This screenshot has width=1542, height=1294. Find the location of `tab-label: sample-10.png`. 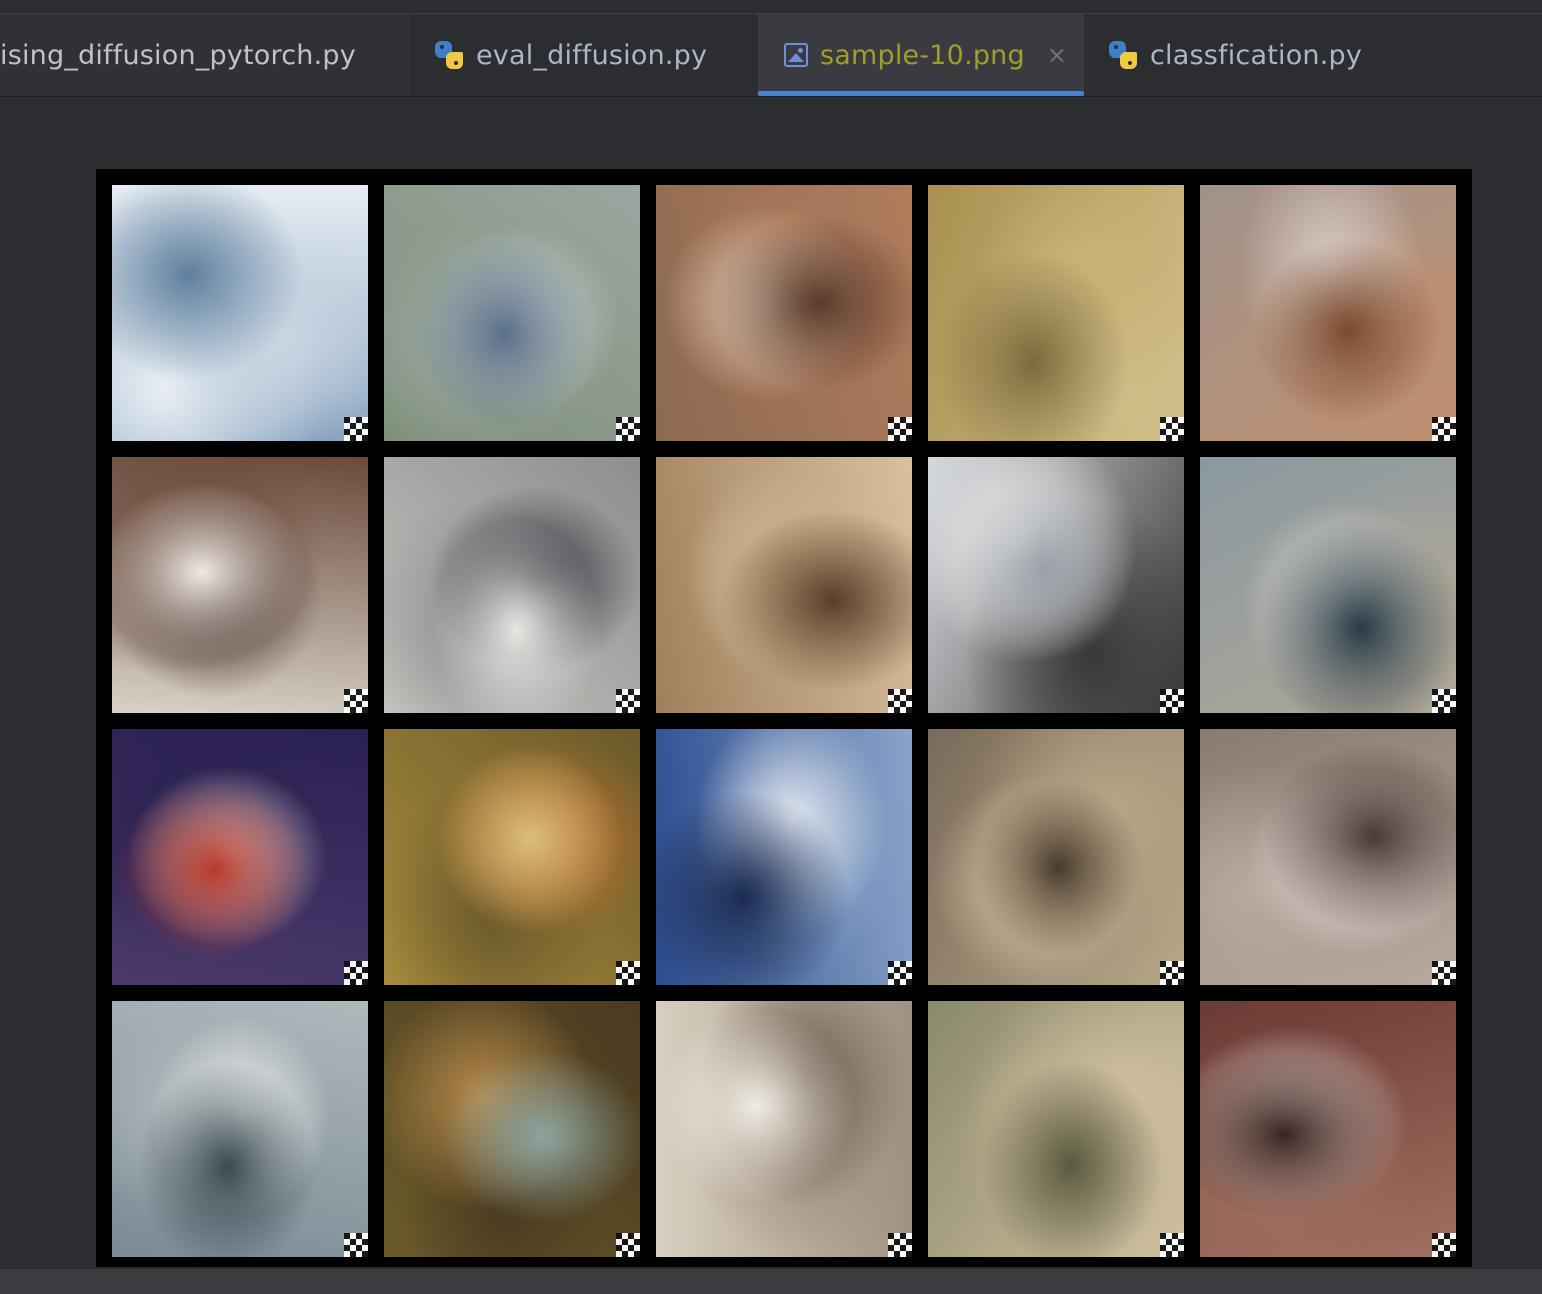

tab-label: sample-10.png is located at coordinates (922, 55).